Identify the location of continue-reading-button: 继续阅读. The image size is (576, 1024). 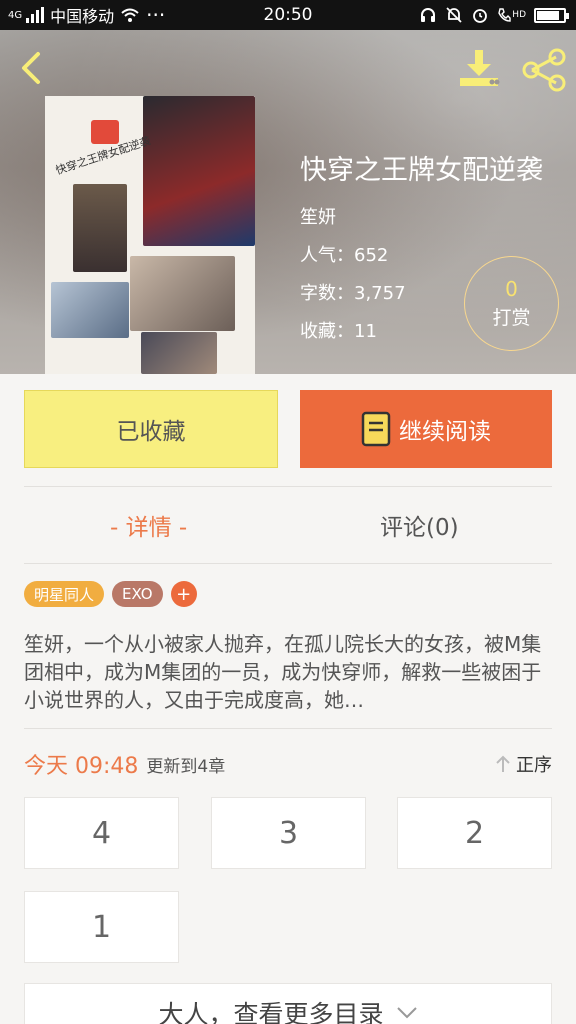
(426, 429).